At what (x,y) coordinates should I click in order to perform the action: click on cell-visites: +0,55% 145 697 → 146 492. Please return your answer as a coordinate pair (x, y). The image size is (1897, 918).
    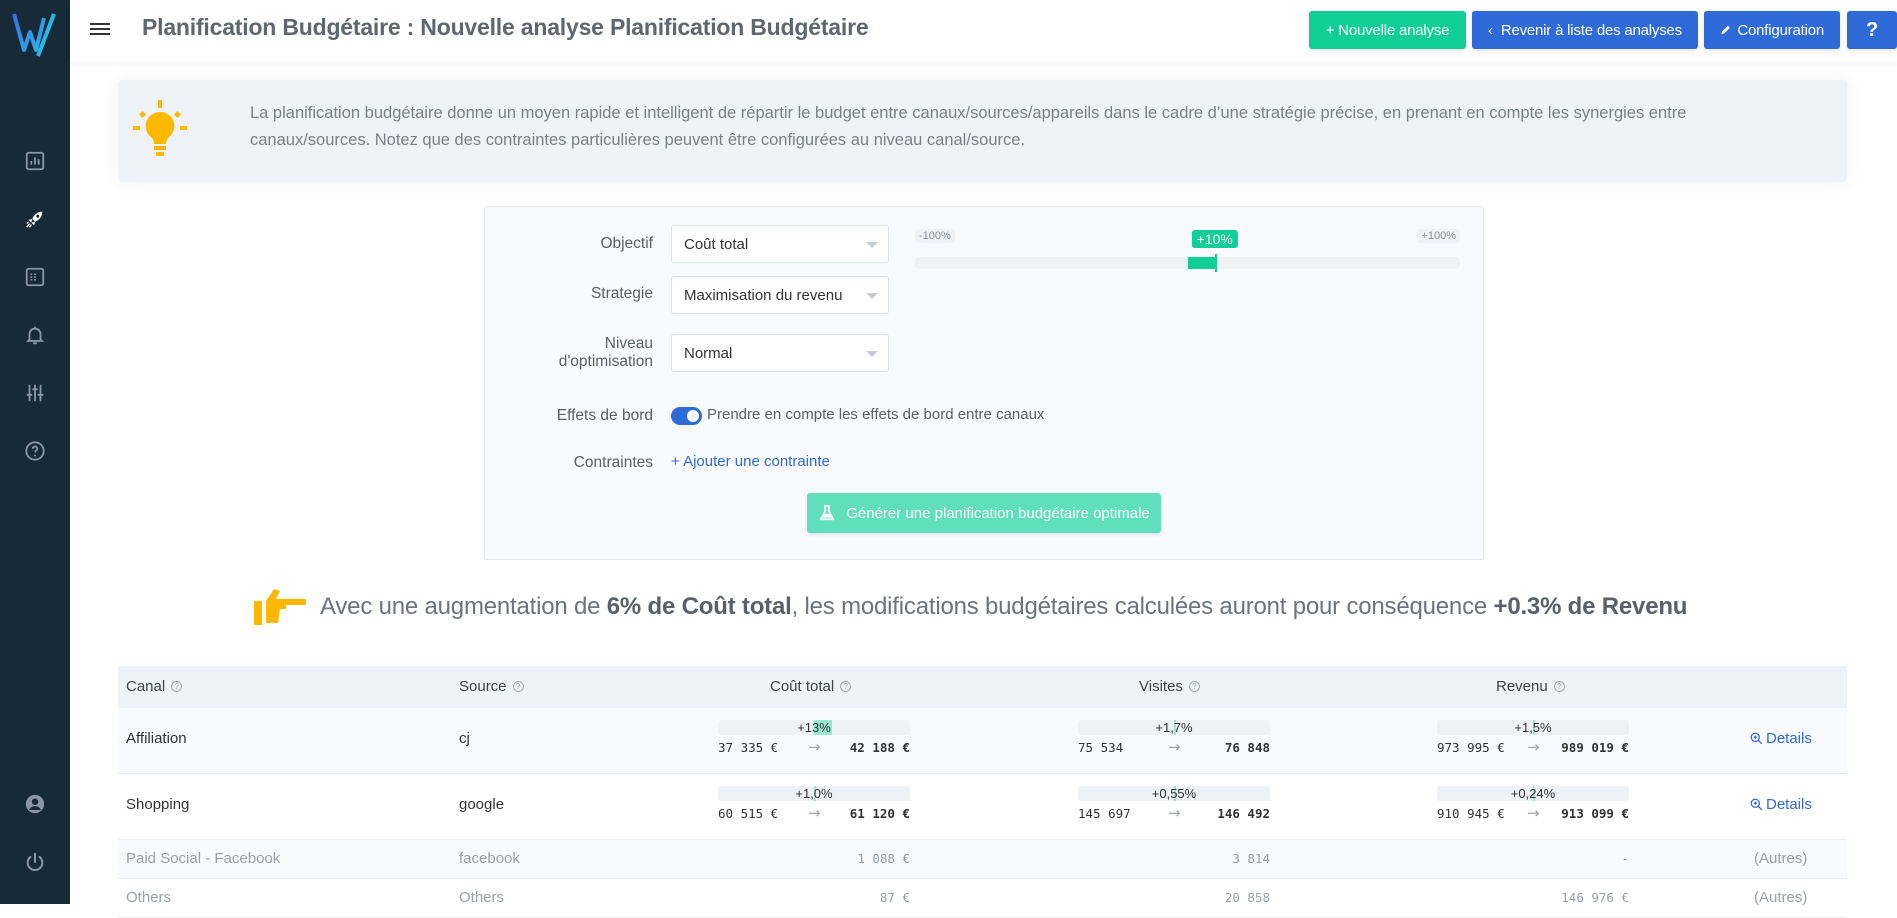
    Looking at the image, I should click on (1174, 805).